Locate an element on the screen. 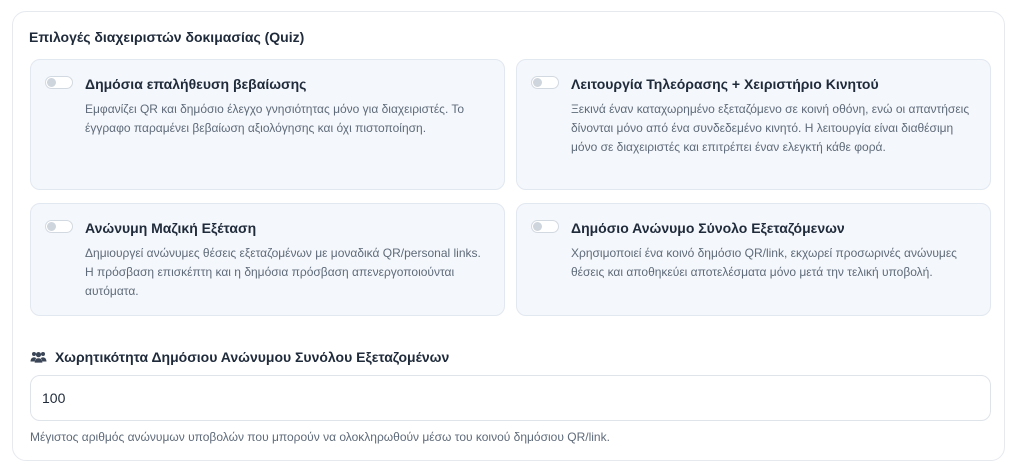  option-title: Δημόσιο Ανώνυμο Σύνολο Εξεταζόμενων is located at coordinates (708, 228).